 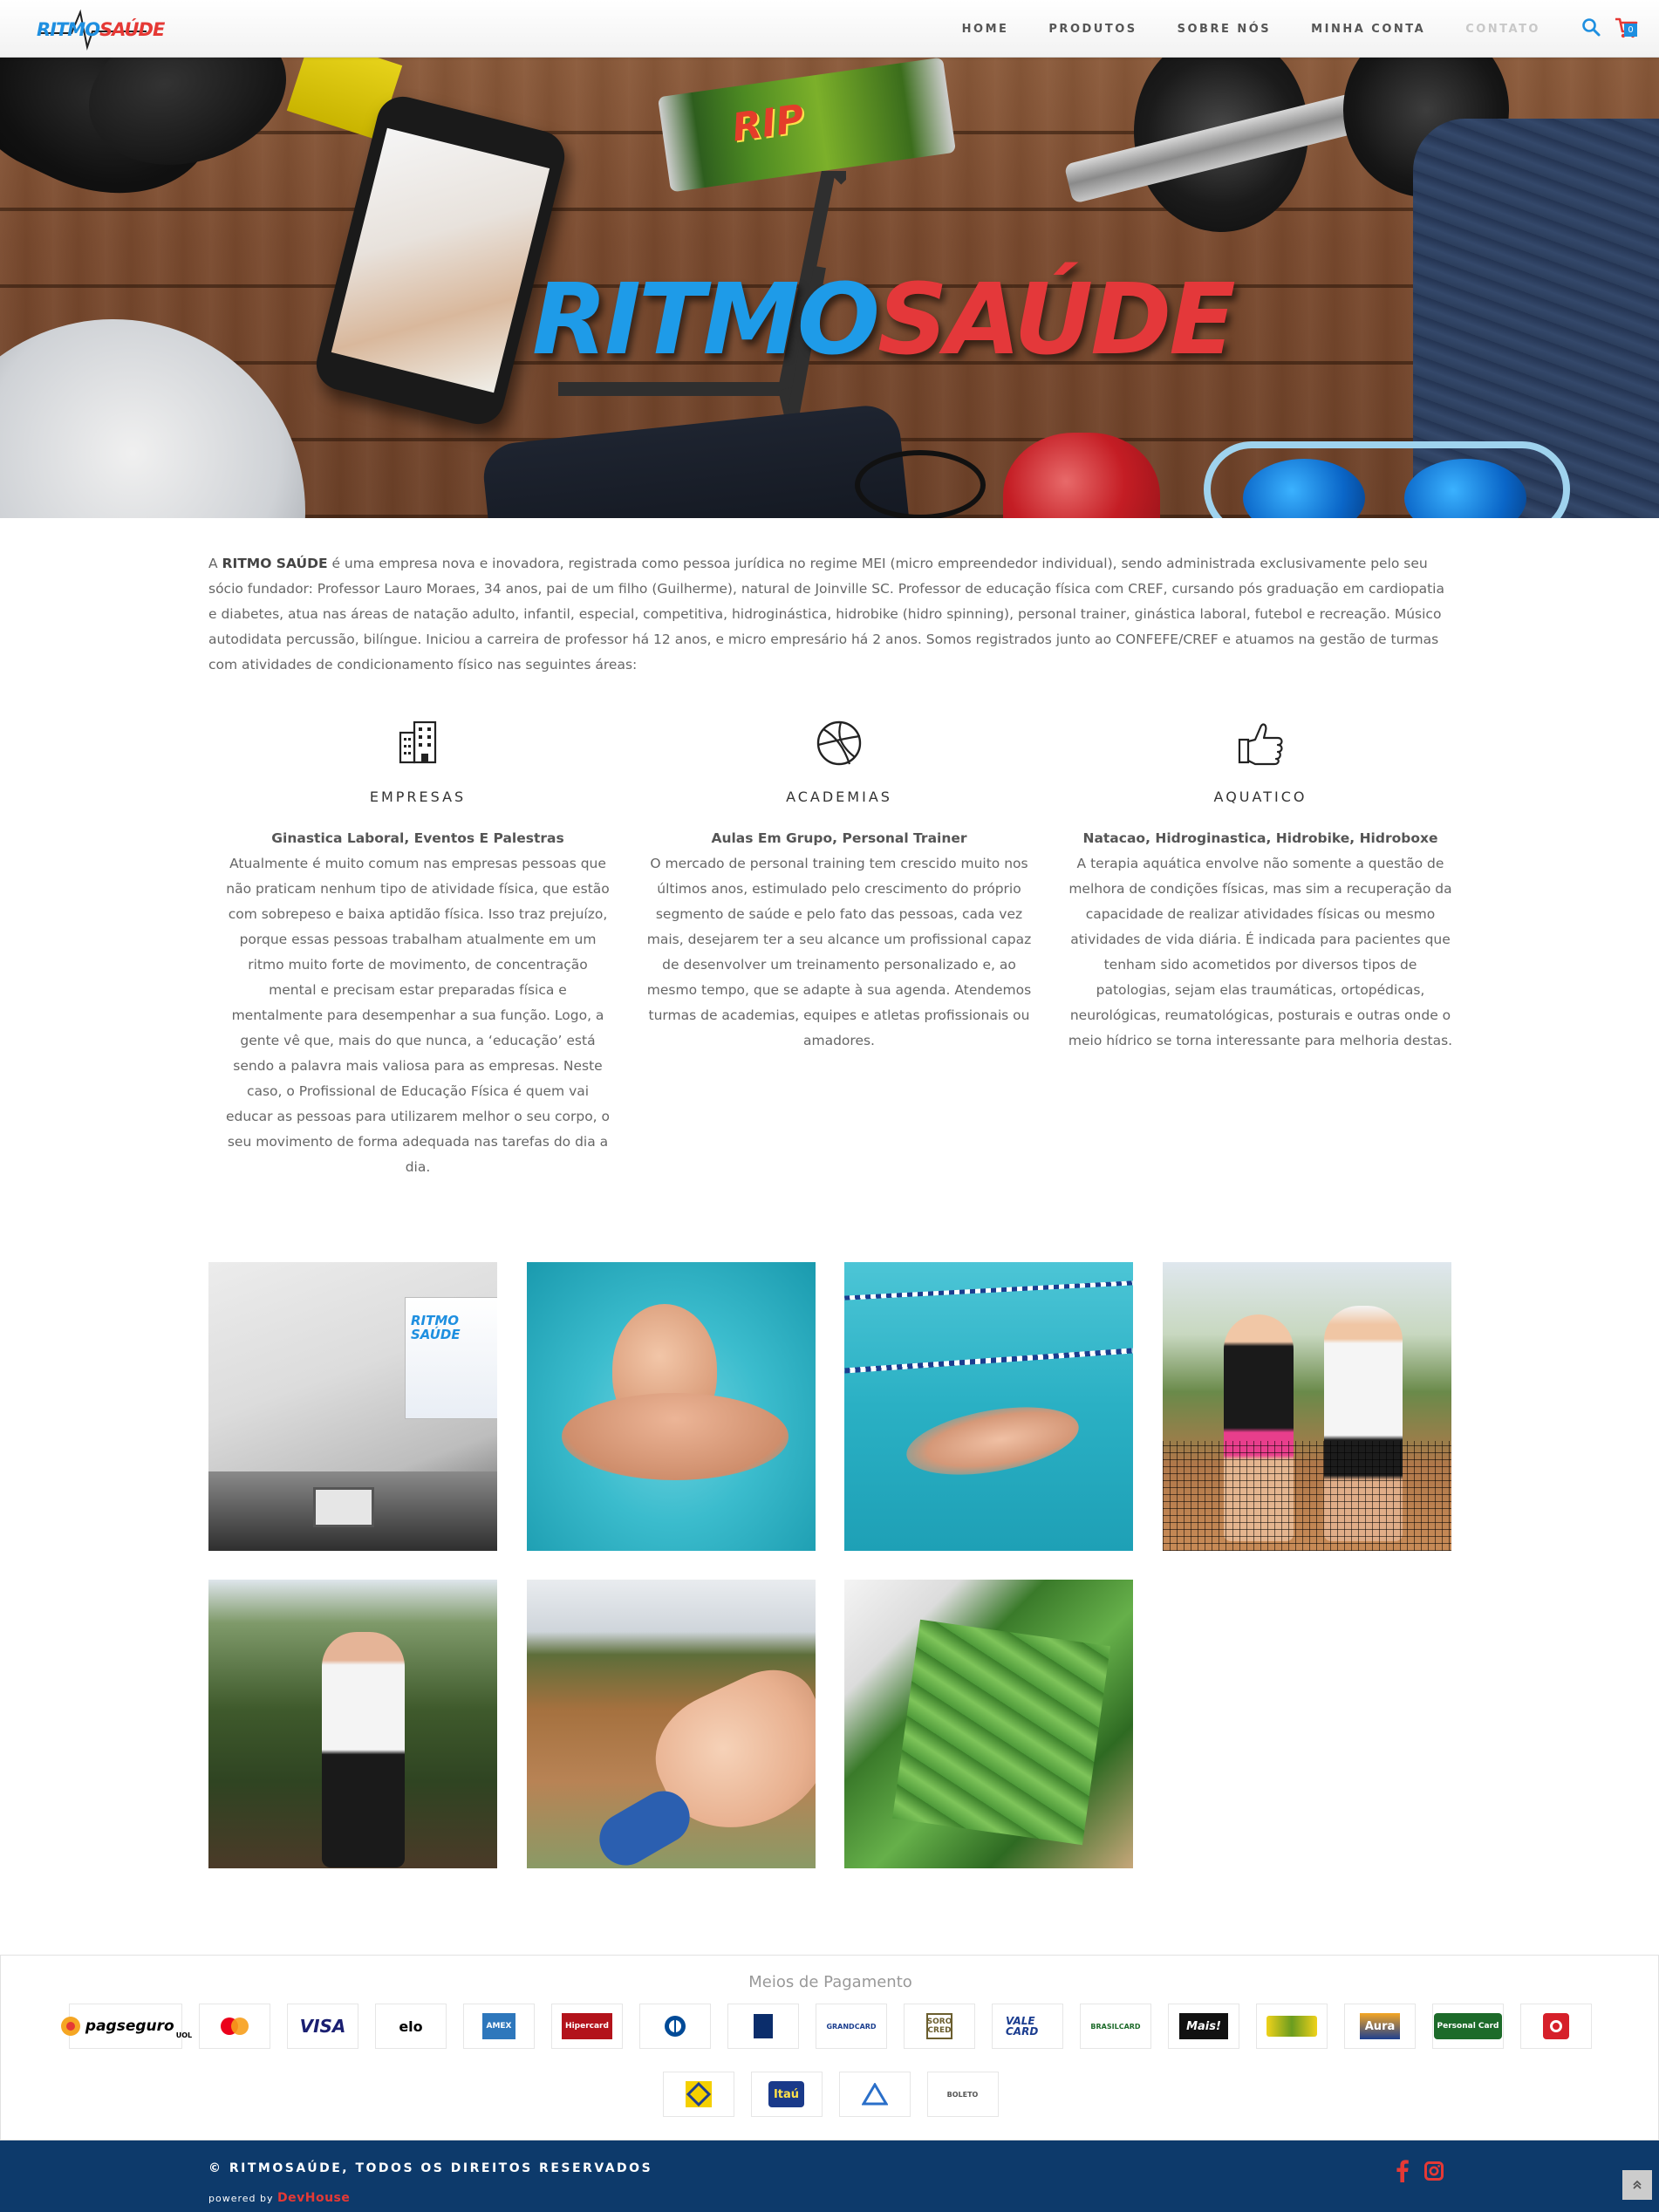 What do you see at coordinates (1056, 320) in the screenshot?
I see `hero-title-part2: SAÚDE` at bounding box center [1056, 320].